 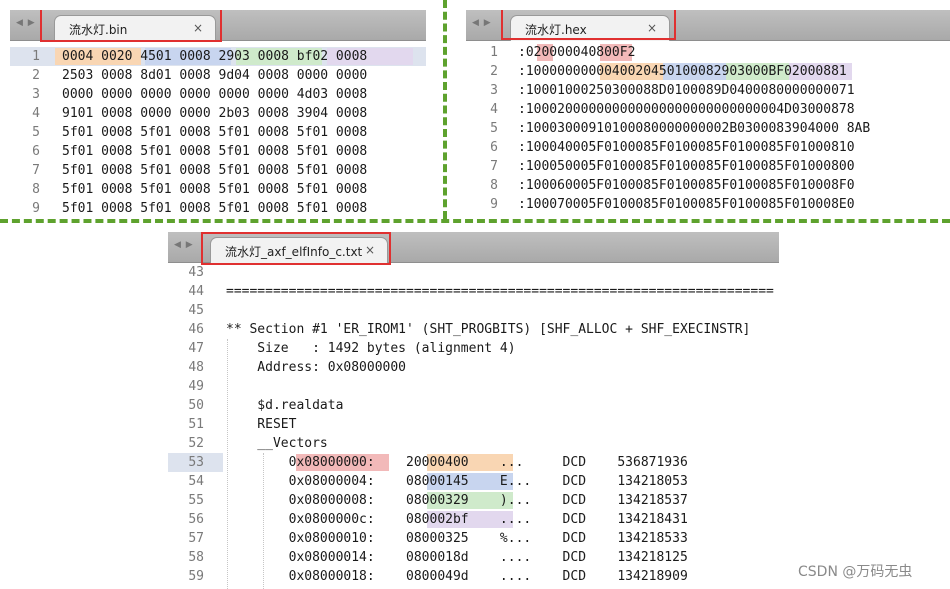 I want to click on code-line: __Vectors, so click(x=277, y=443).